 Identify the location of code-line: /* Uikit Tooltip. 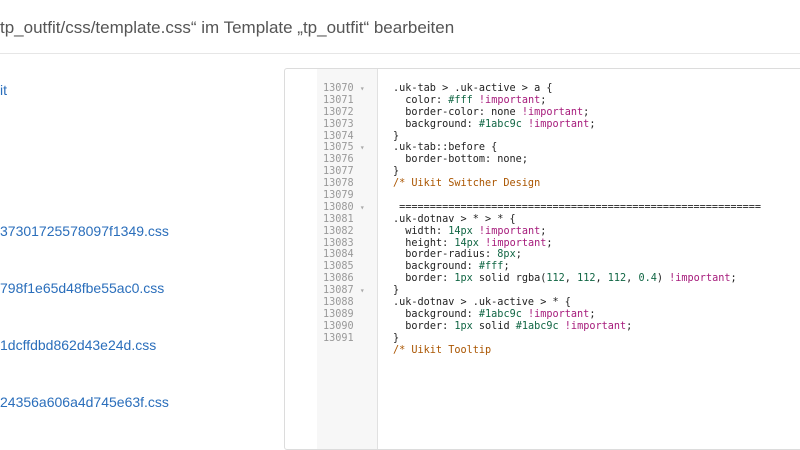
(558, 351).